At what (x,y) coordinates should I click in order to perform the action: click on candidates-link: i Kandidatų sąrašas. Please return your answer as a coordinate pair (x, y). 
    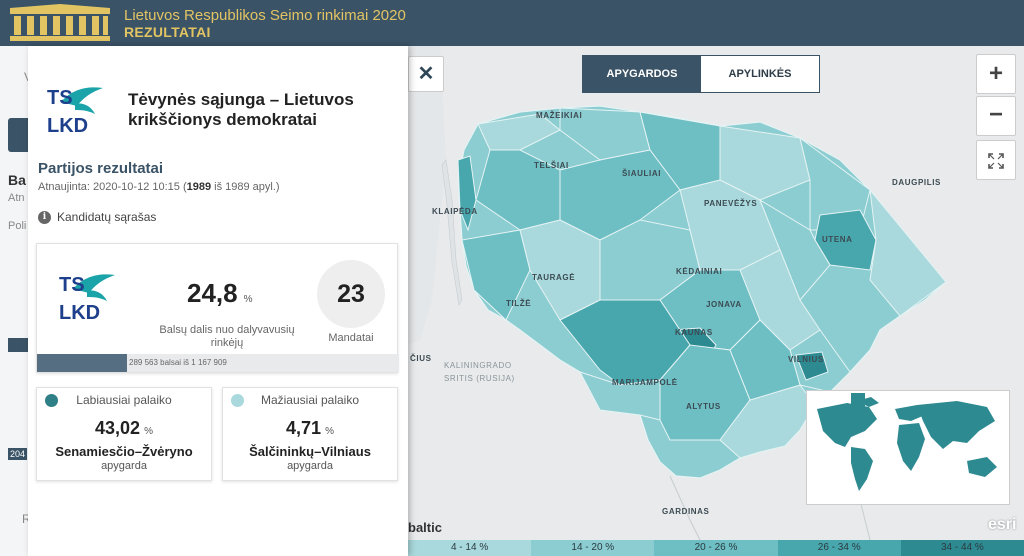
    Looking at the image, I should click on (97, 217).